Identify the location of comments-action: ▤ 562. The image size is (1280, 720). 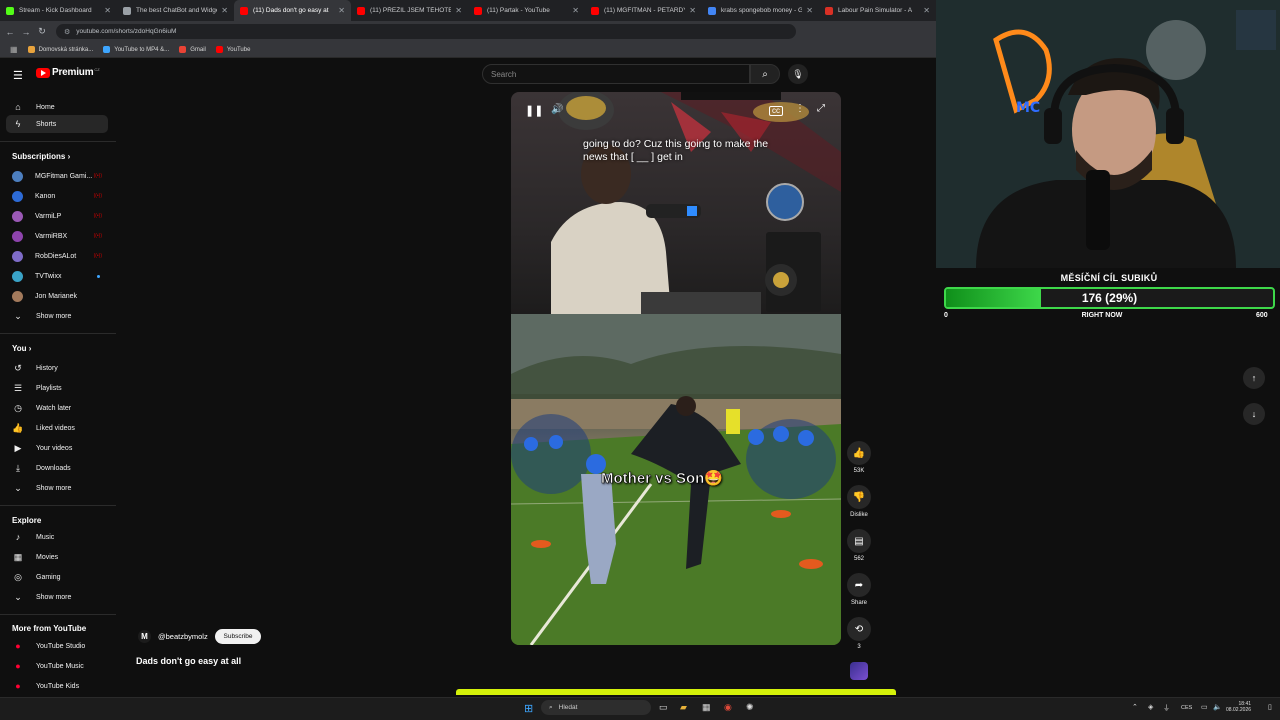
(859, 545).